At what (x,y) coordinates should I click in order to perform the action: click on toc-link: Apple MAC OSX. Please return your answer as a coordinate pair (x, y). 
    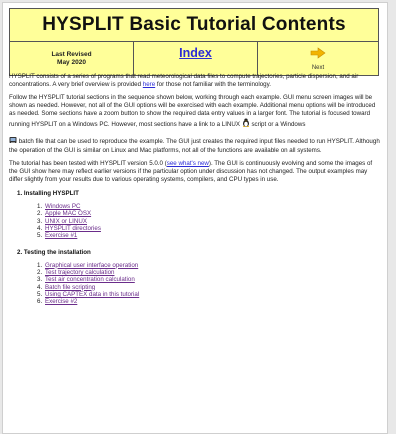
    Looking at the image, I should click on (68, 213).